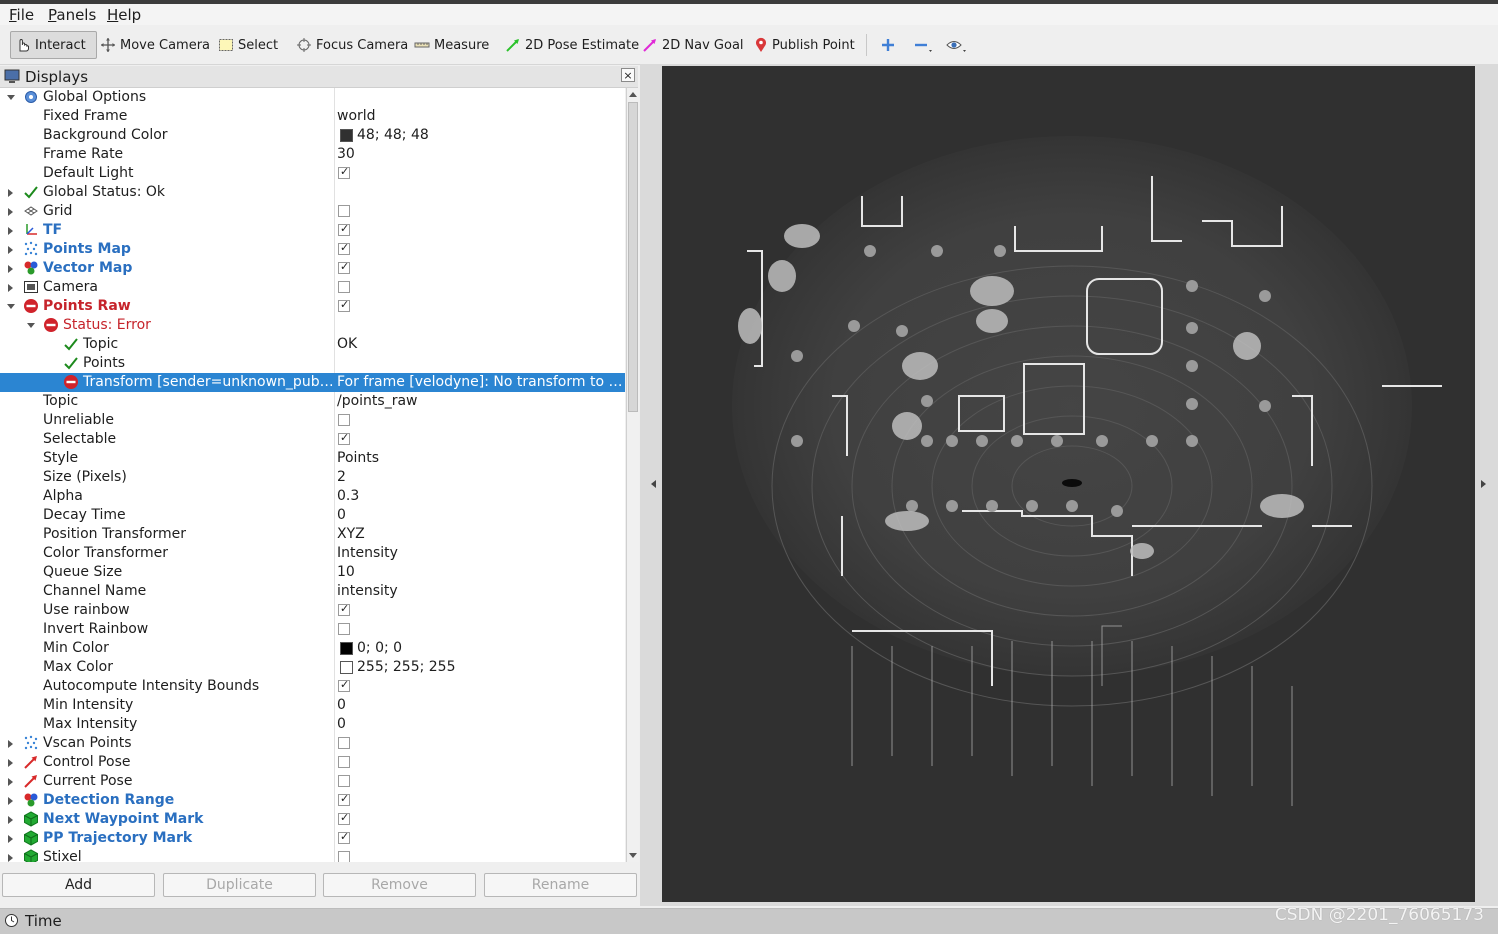 The height and width of the screenshot is (934, 1498). I want to click on display-tree-row: Fixed Frame world, so click(312, 116).